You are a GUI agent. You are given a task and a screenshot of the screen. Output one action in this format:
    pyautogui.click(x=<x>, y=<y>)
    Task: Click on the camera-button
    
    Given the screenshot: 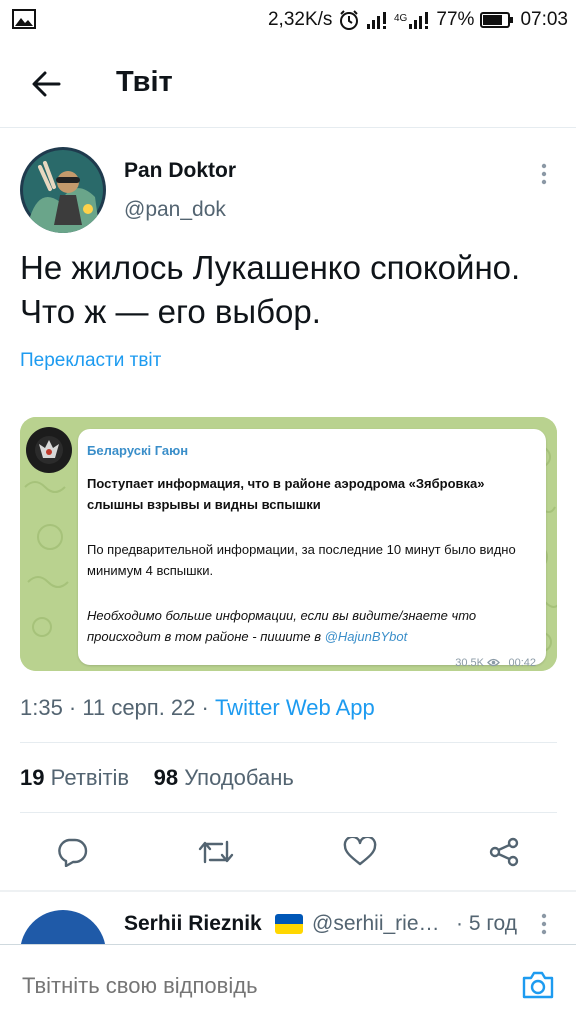 What is the action you would take?
    pyautogui.click(x=538, y=985)
    